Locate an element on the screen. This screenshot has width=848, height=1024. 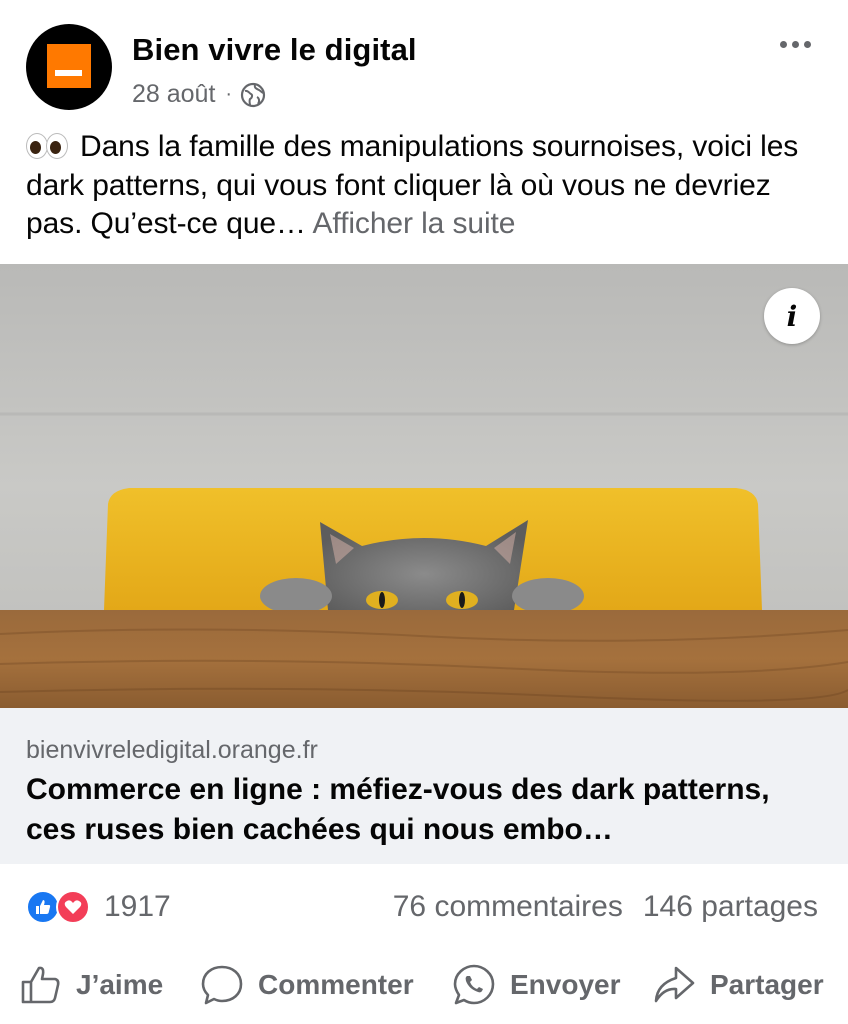
action-bar: J’aime Commenter Envoyer Partager is located at coordinates (424, 985).